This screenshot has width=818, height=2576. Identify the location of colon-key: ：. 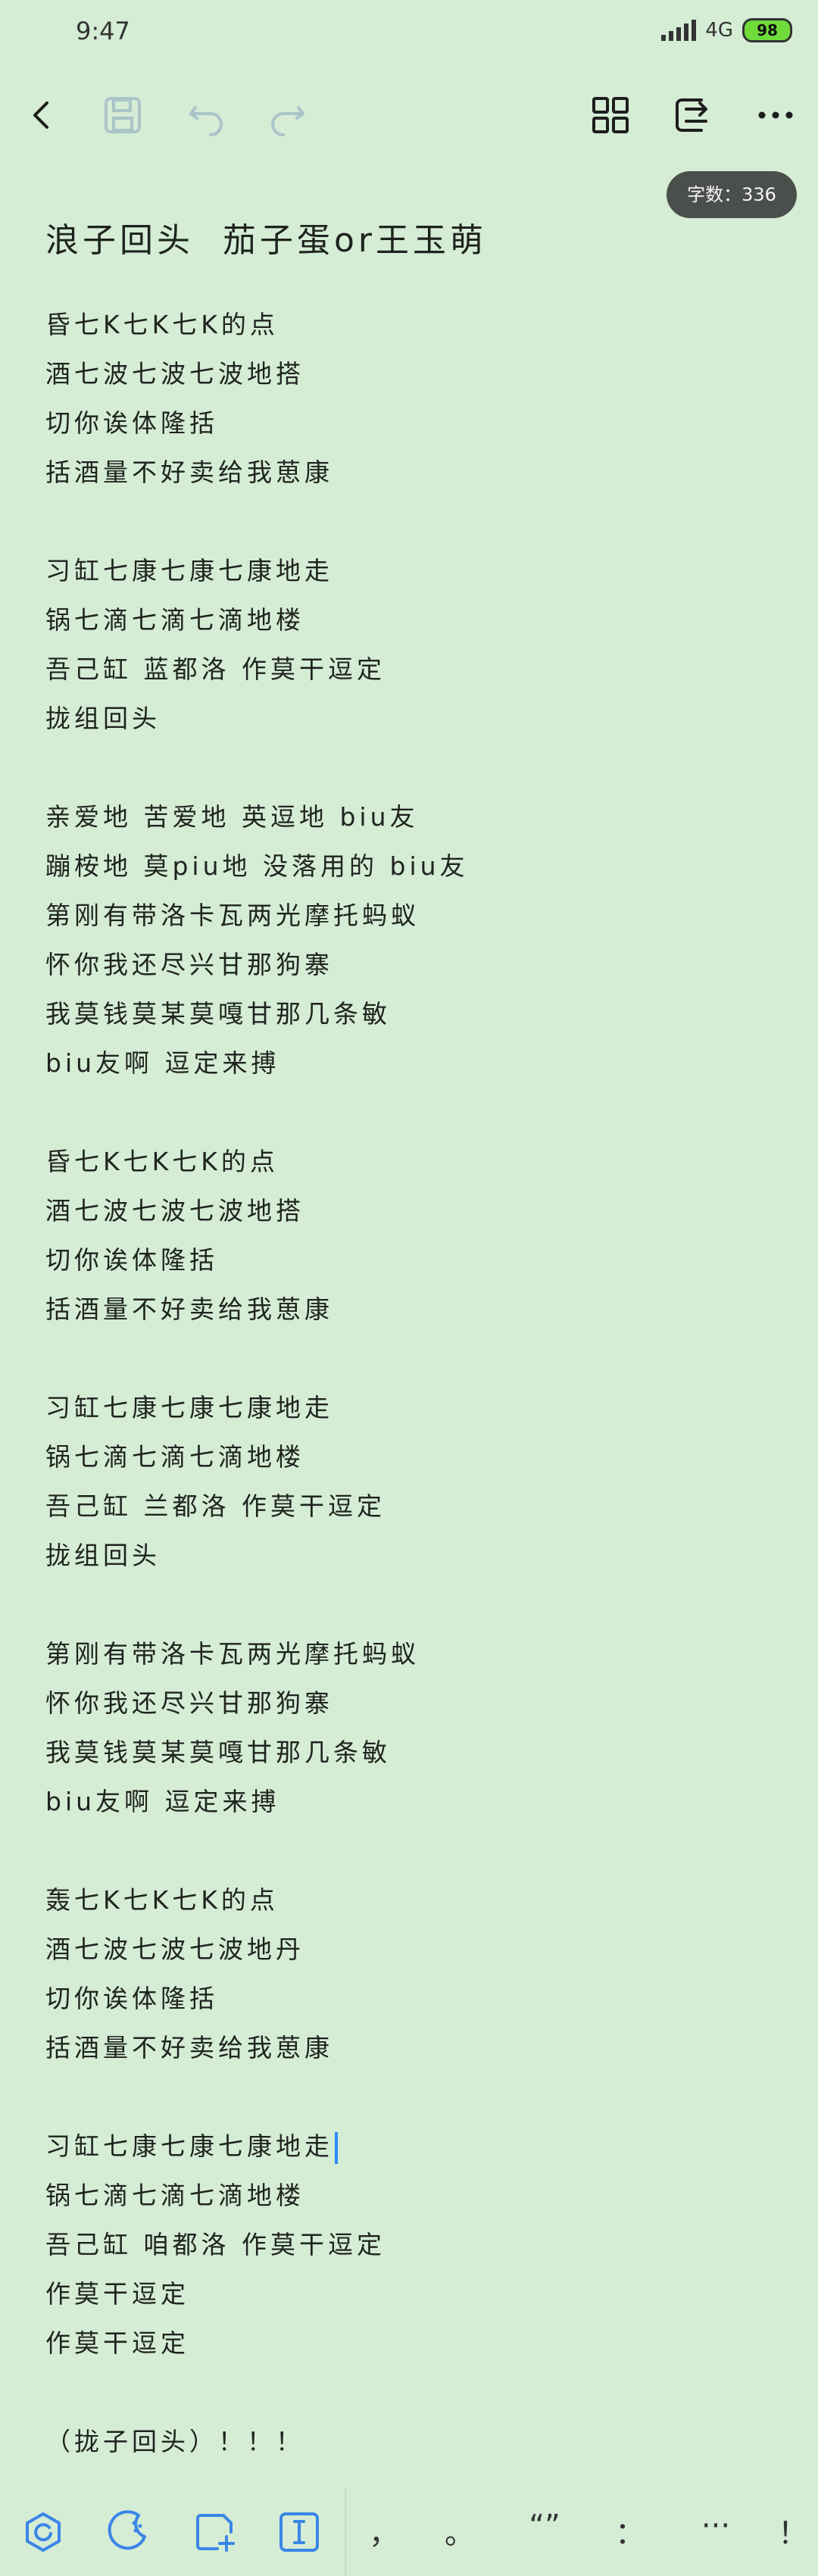
(630, 2531).